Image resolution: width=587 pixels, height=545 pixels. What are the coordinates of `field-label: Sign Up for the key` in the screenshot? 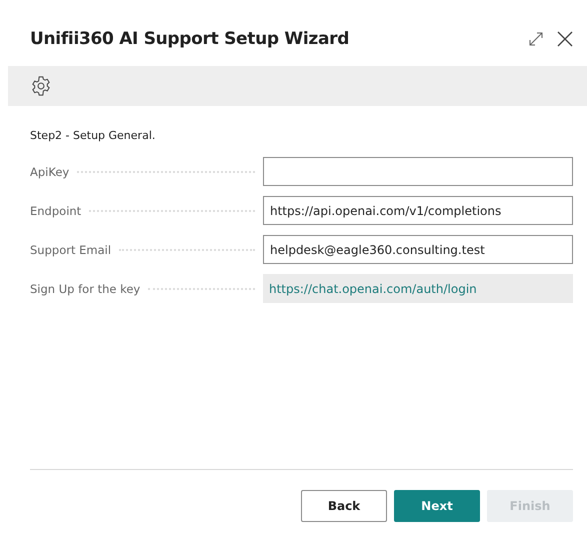 It's located at (85, 289).